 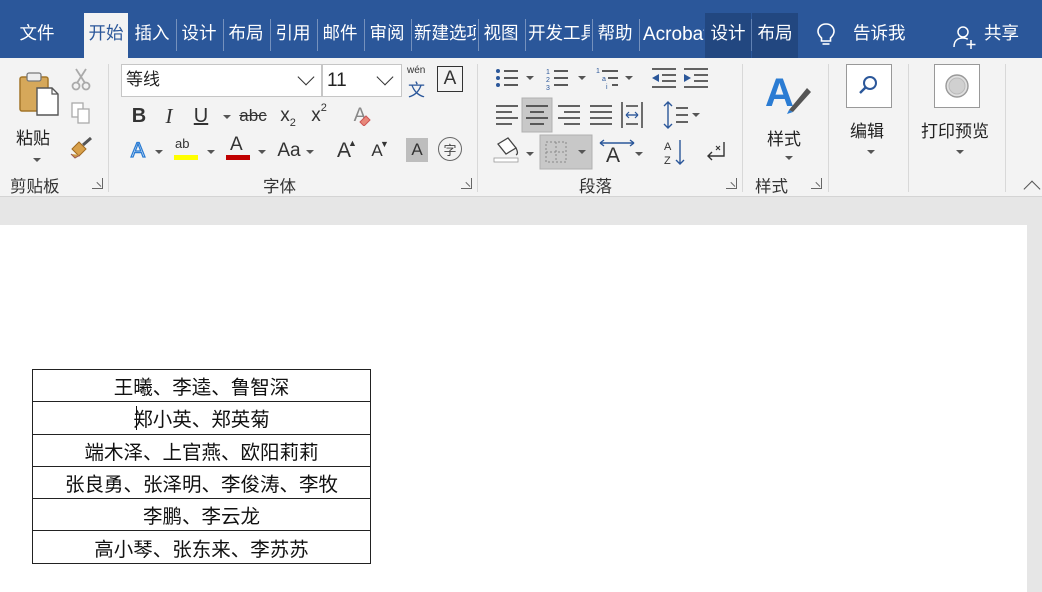 What do you see at coordinates (1032, 189) in the screenshot?
I see `collapse-ribbon-icon` at bounding box center [1032, 189].